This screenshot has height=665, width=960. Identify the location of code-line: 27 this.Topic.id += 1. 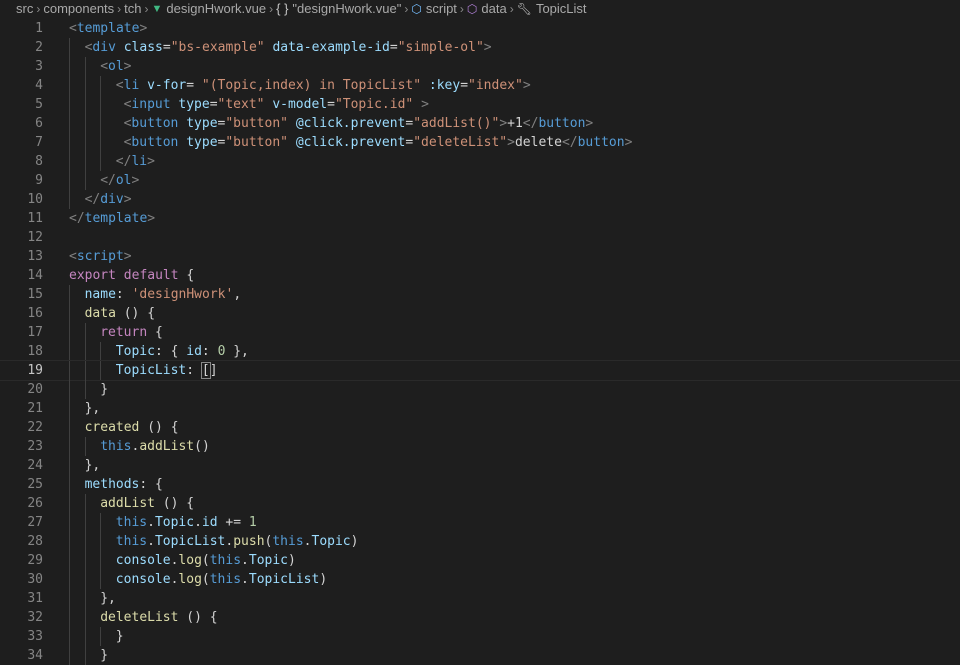
(480, 522).